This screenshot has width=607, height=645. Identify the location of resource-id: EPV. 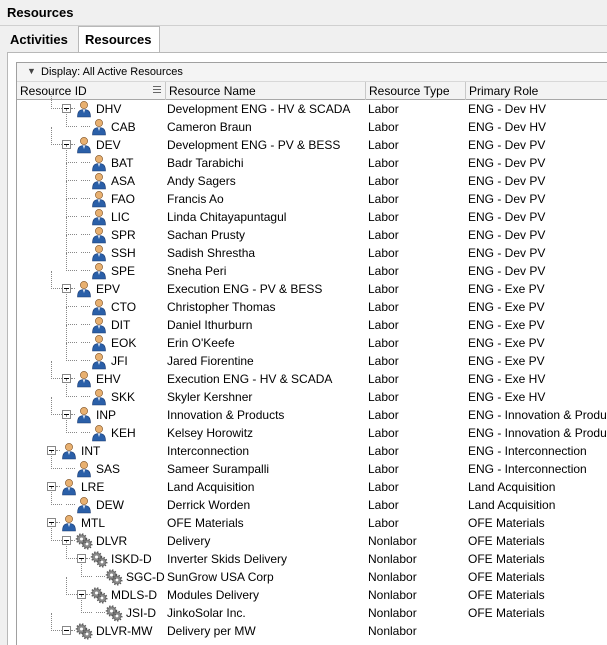
(108, 289).